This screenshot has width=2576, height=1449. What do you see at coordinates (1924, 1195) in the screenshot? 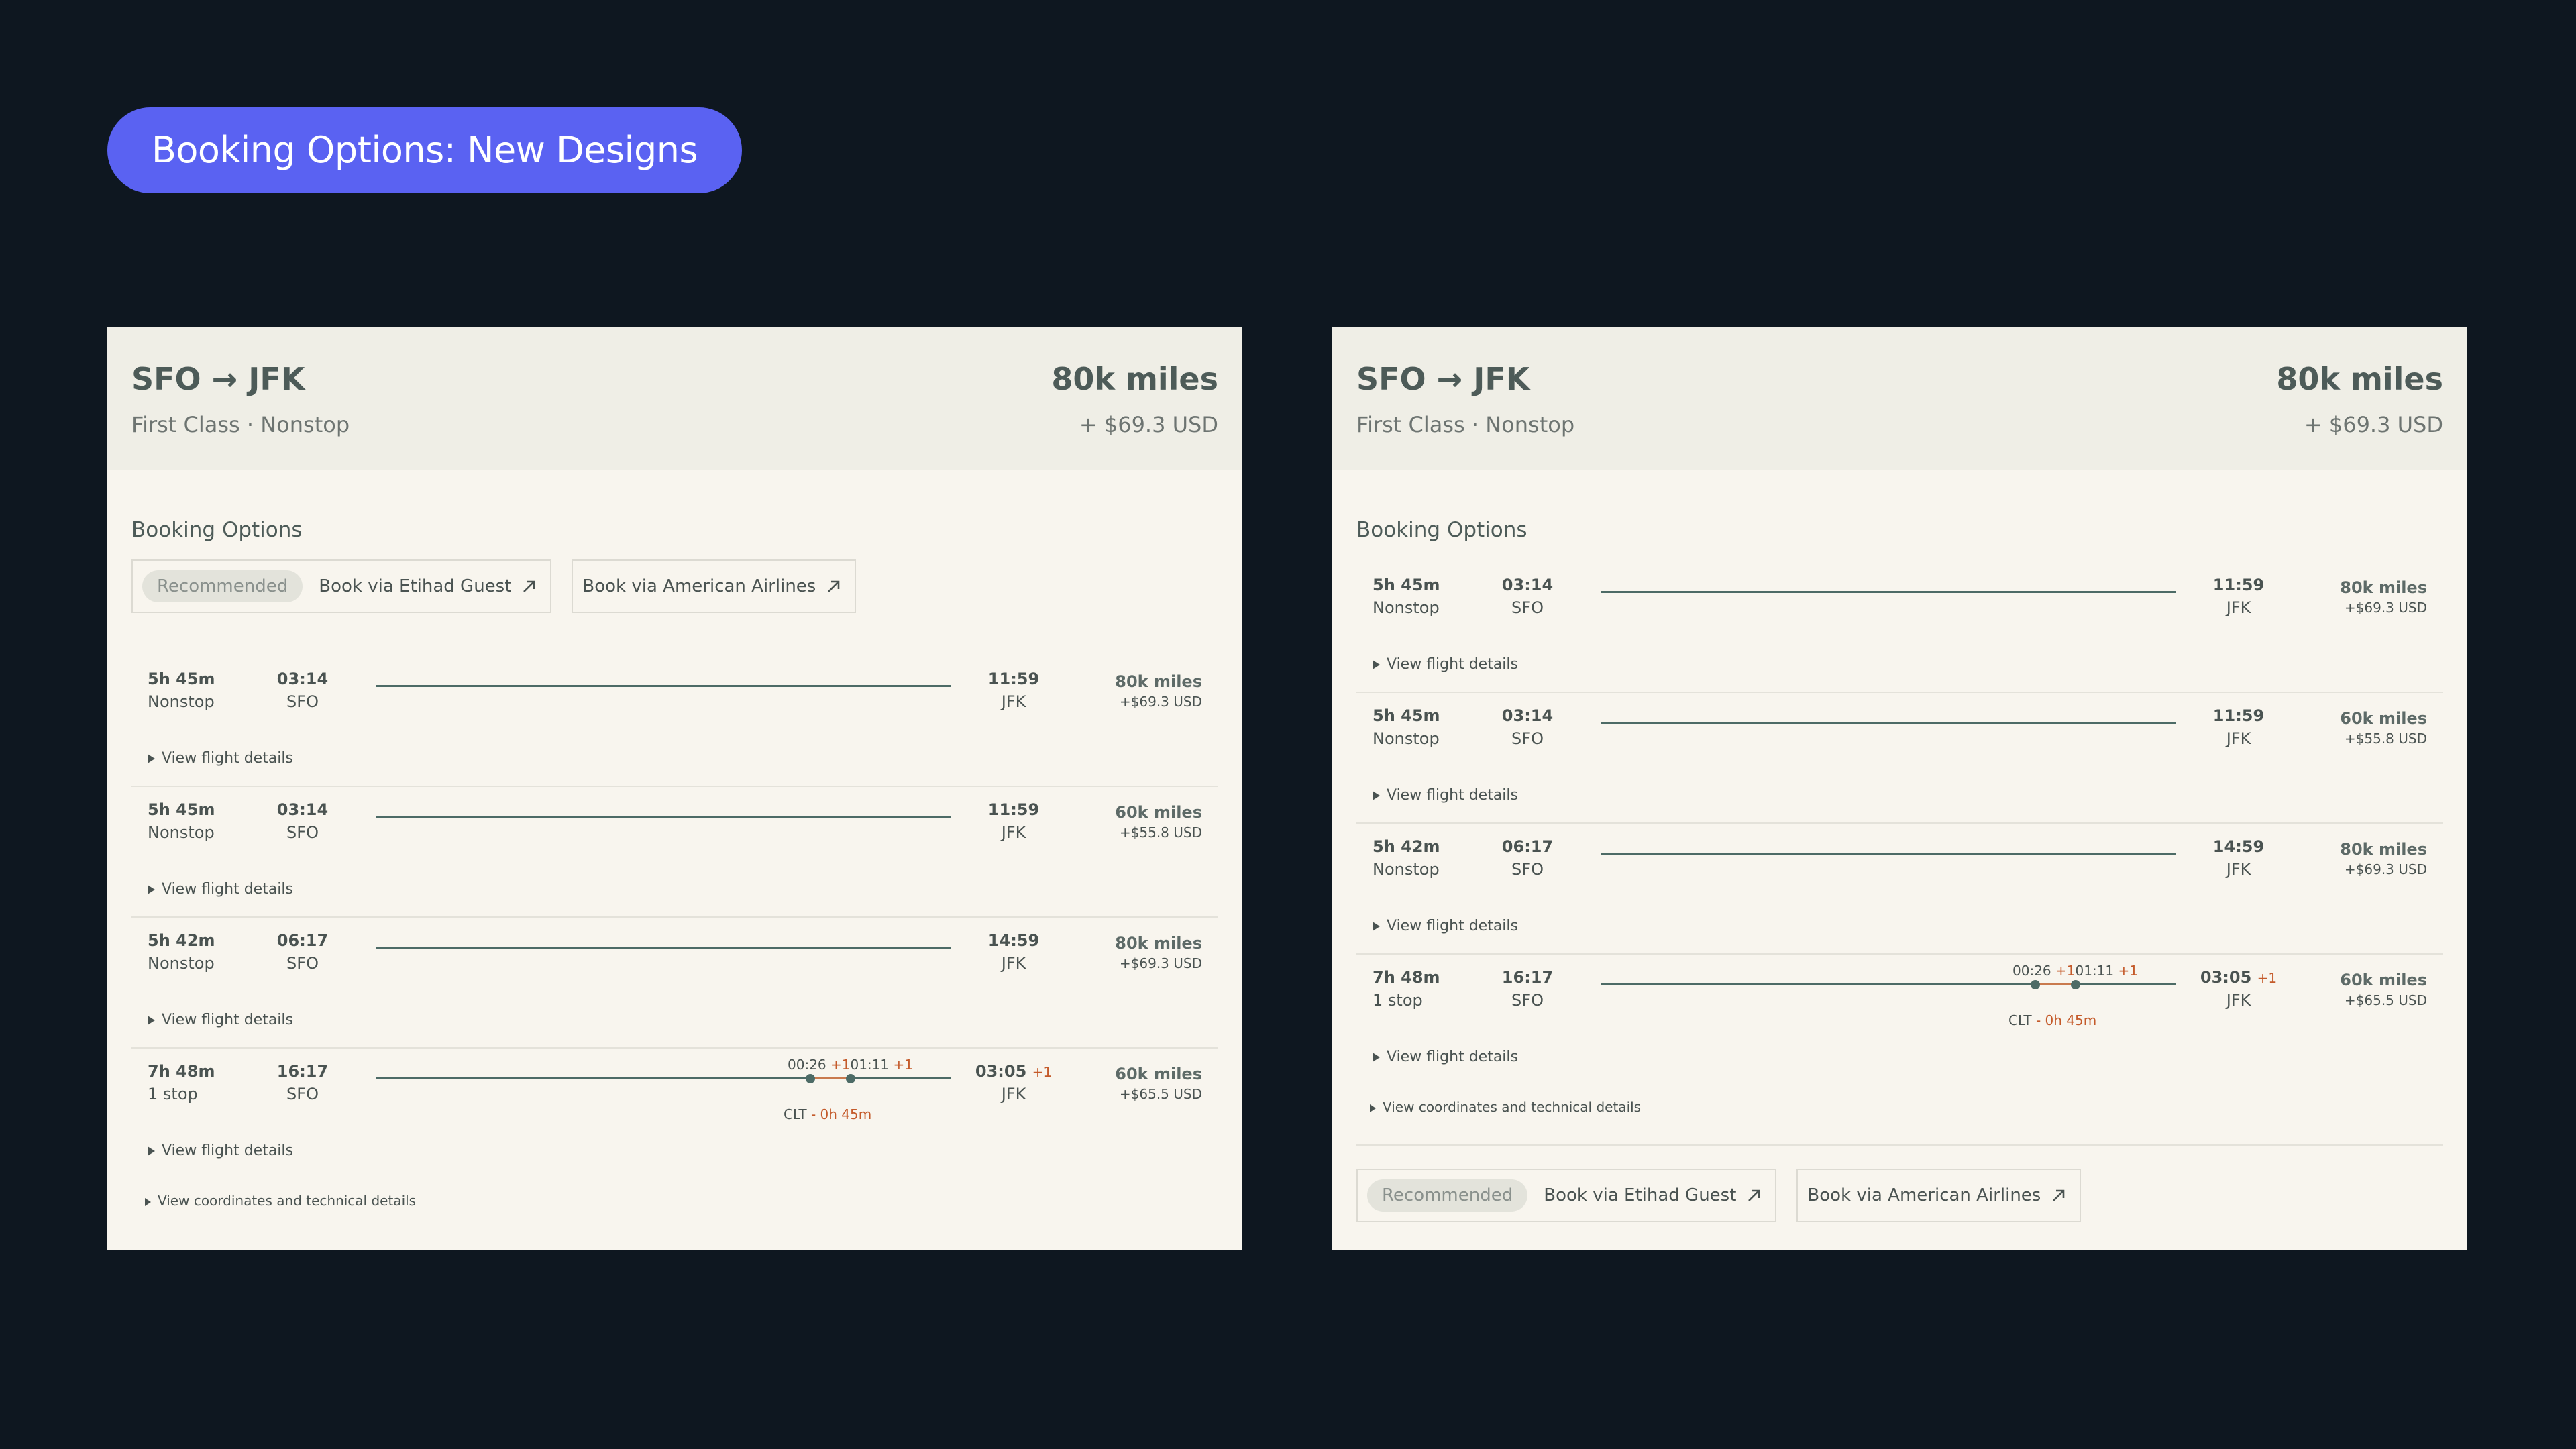
I see `book-american-label: Book via American Airlines` at bounding box center [1924, 1195].